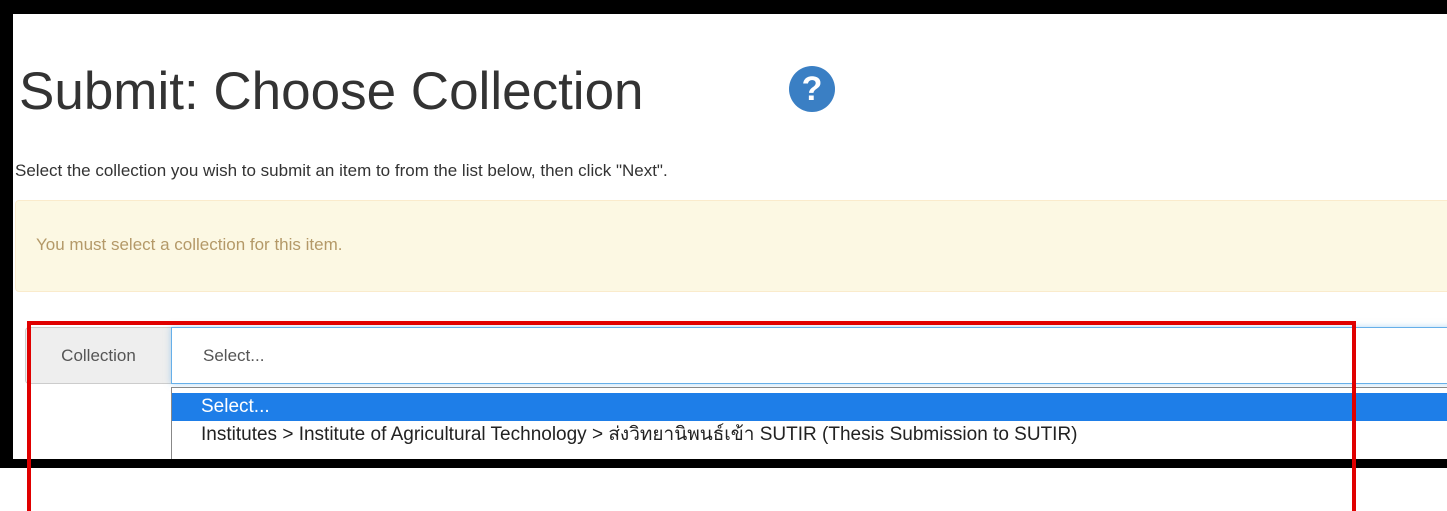  What do you see at coordinates (812, 89) in the screenshot?
I see `question-circle-icon: ?` at bounding box center [812, 89].